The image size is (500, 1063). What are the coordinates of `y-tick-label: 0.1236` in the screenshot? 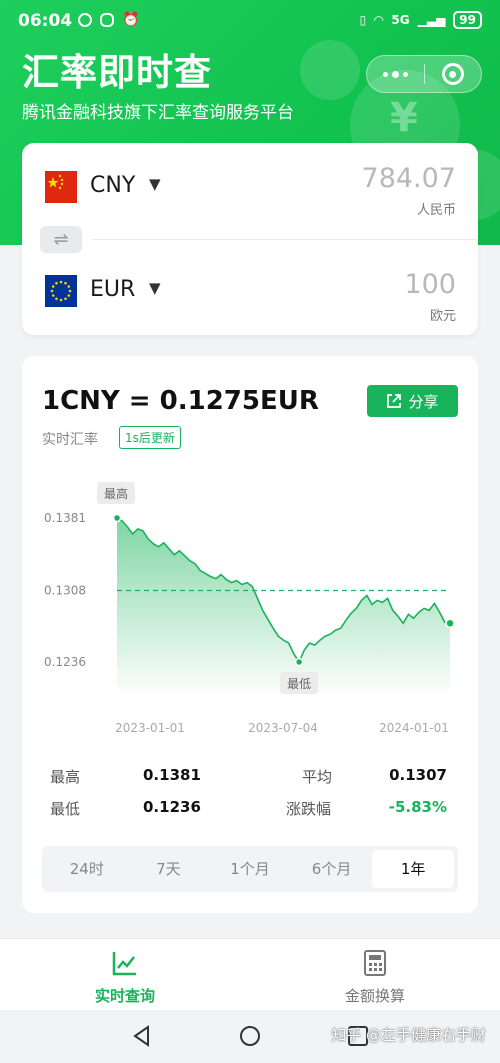 It's located at (65, 662).